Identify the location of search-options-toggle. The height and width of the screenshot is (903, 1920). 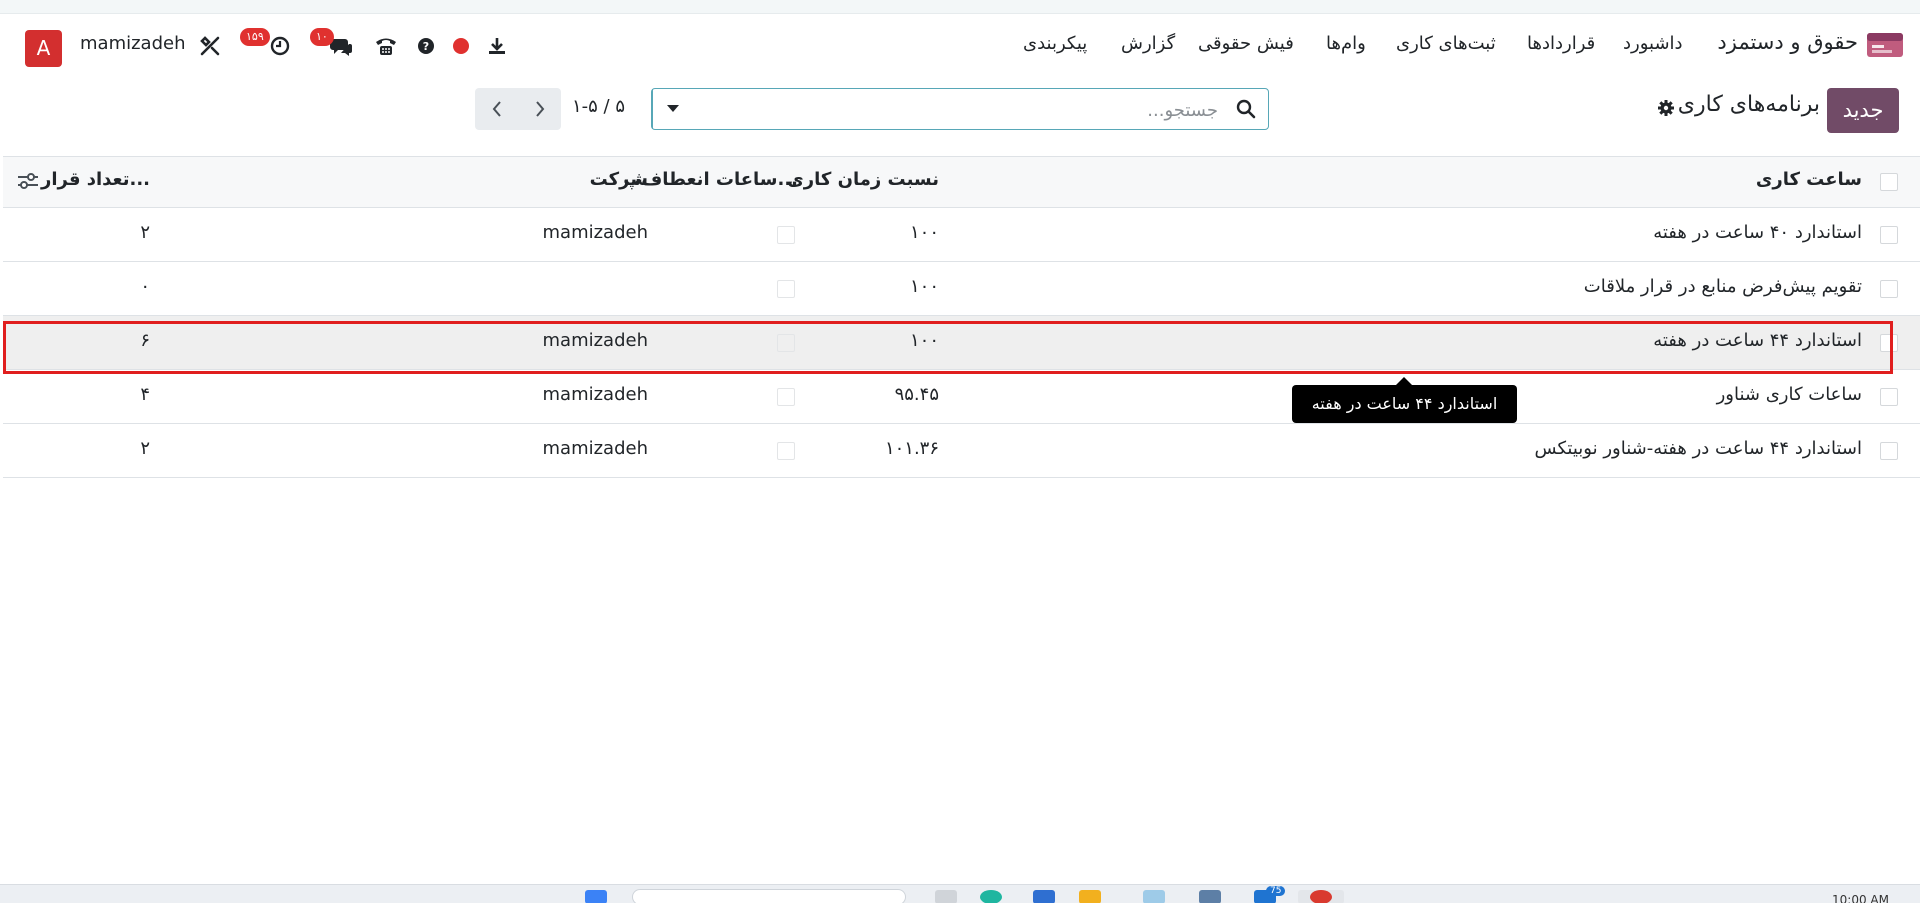
(672, 109).